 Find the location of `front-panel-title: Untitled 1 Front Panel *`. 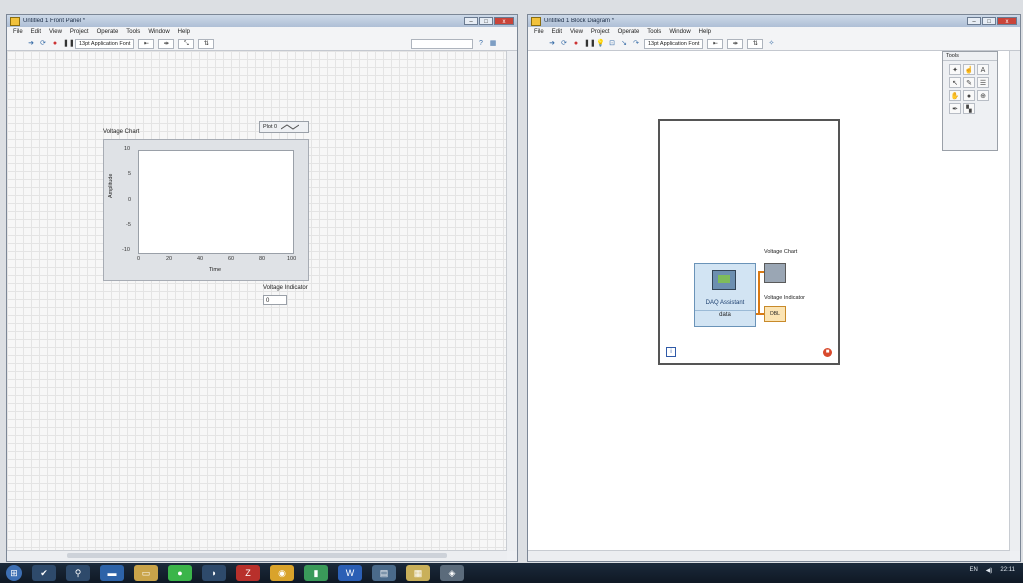

front-panel-title: Untitled 1 Front Panel * is located at coordinates (54, 21).